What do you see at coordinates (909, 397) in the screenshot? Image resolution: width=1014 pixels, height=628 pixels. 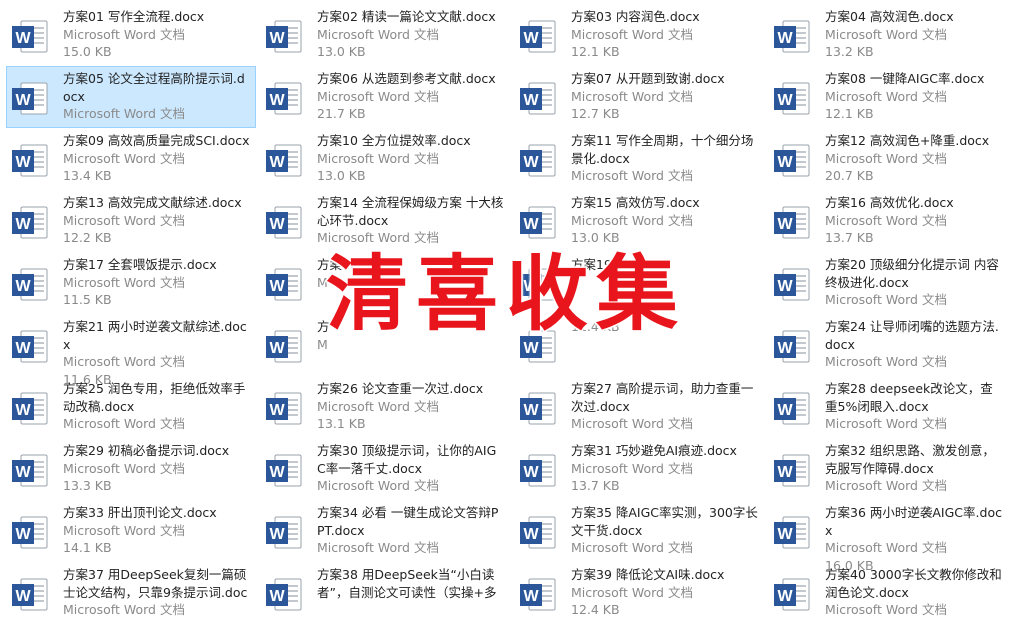 I see `file-name: 方案28 deepseek改论文，查重5%闭眼入.docx` at bounding box center [909, 397].